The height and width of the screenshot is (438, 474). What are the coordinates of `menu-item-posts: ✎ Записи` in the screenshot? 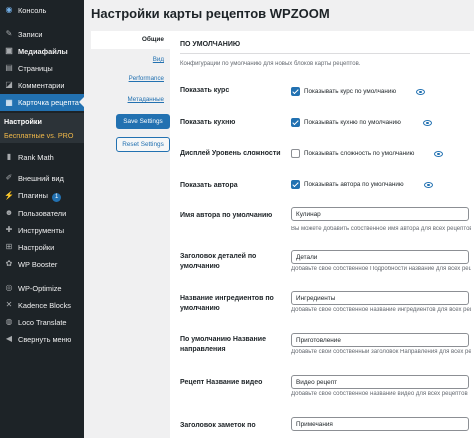 It's located at (42, 34).